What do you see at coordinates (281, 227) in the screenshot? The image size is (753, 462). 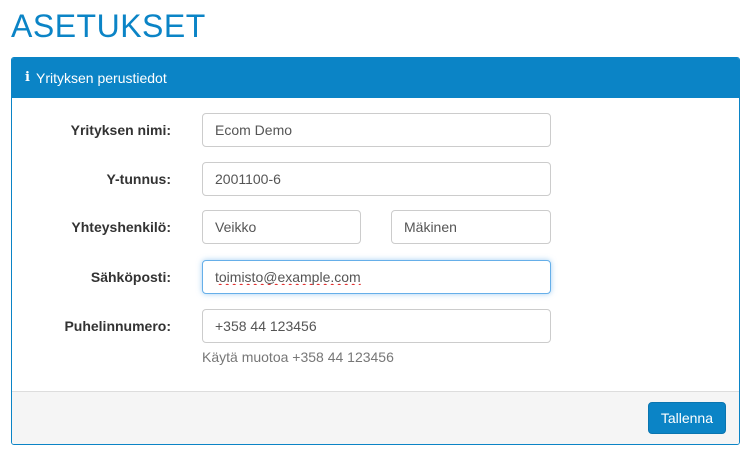 I see `contact-first-name-input` at bounding box center [281, 227].